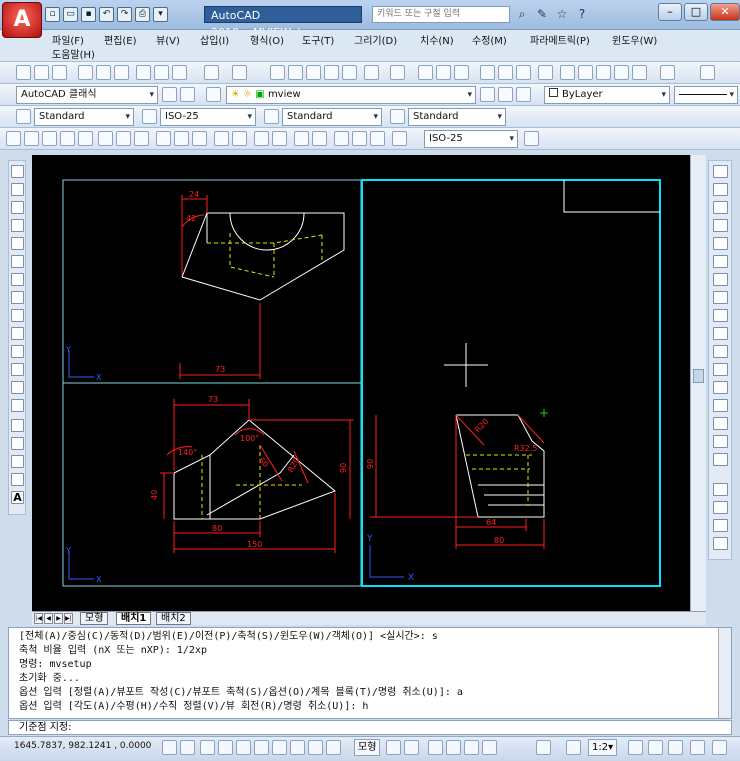  Describe the element at coordinates (441, 14) in the screenshot. I see `search-input: 키워드 또는 구절 입력` at that location.